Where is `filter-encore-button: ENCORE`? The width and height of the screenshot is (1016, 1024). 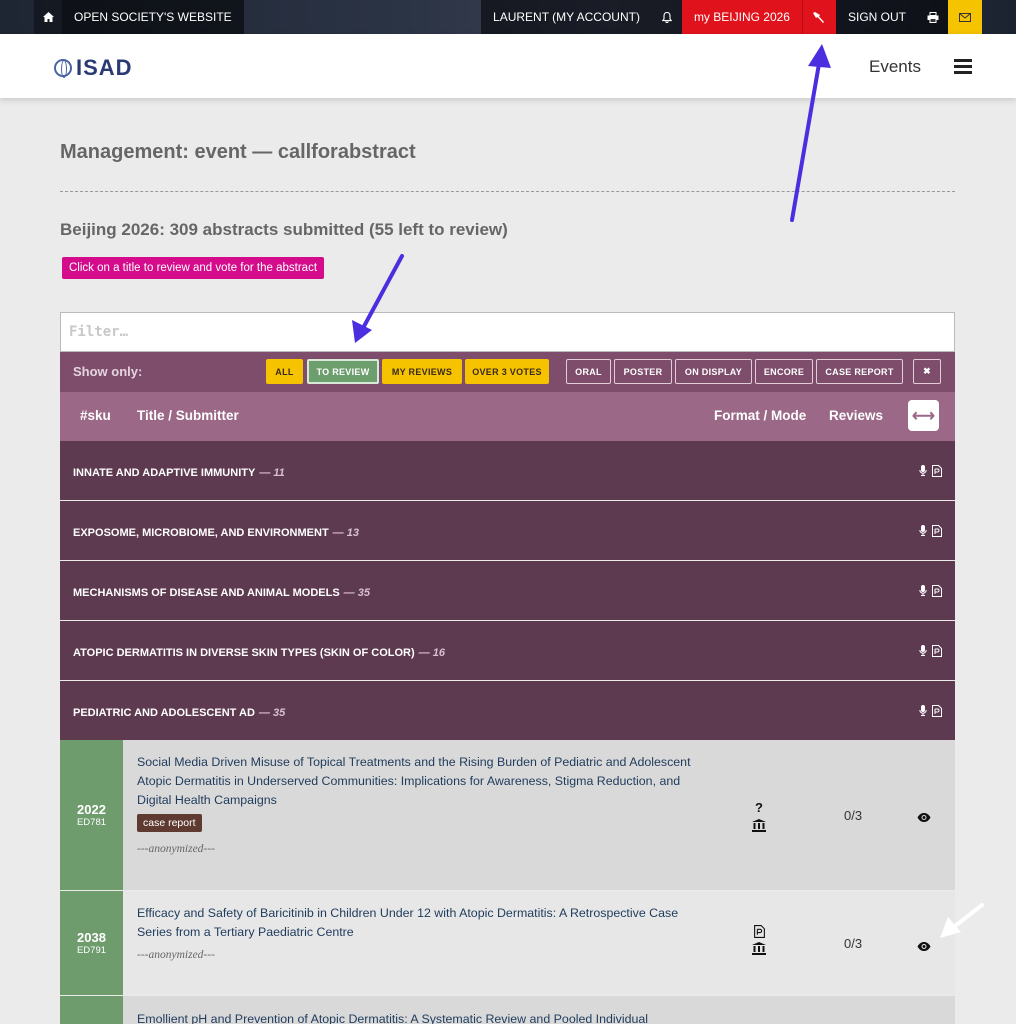
filter-encore-button: ENCORE is located at coordinates (784, 371).